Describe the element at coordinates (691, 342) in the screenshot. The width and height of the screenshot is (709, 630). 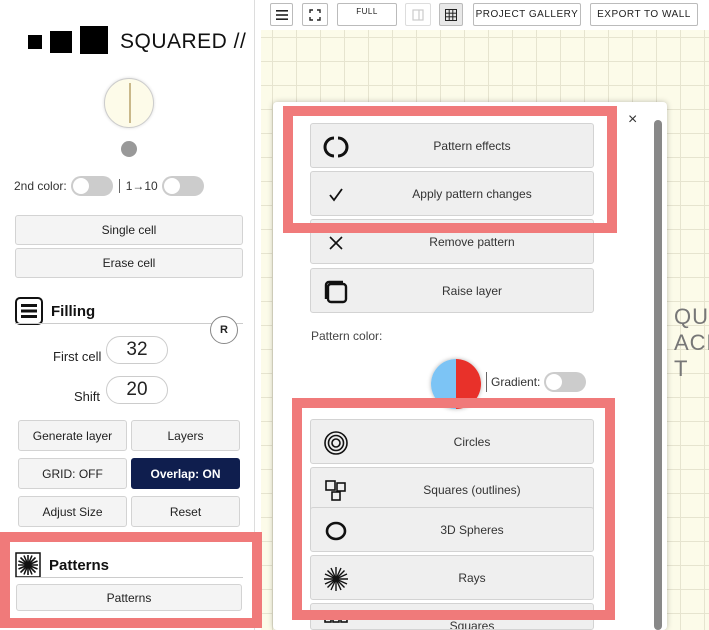
I see `canvas-text-line-2: ACE` at that location.